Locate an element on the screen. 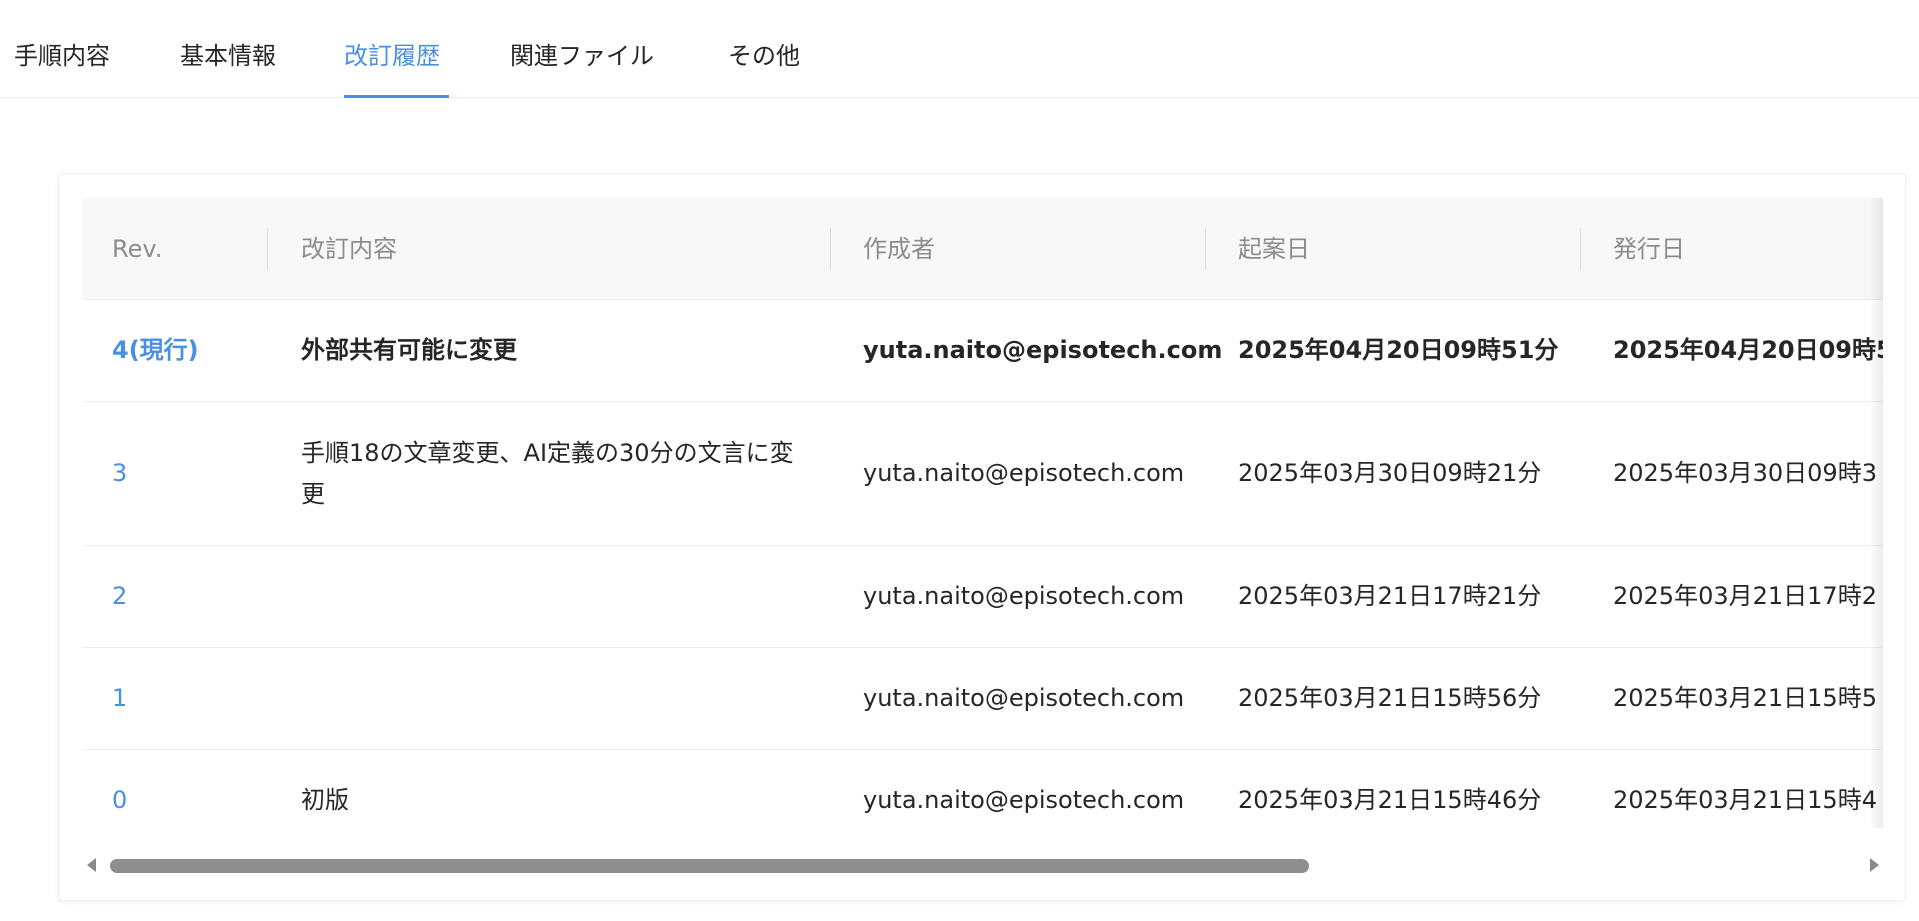  caret-right-icon is located at coordinates (1874, 865).